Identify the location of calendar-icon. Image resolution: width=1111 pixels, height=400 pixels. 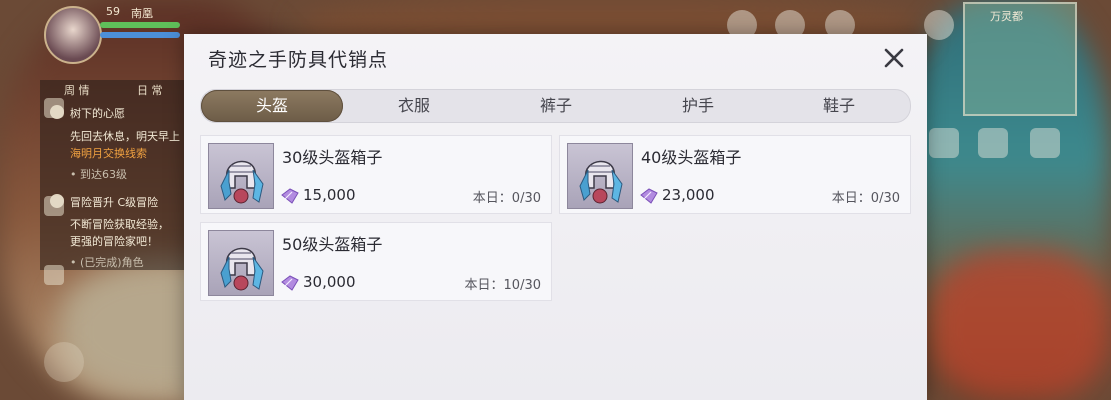
(944, 143).